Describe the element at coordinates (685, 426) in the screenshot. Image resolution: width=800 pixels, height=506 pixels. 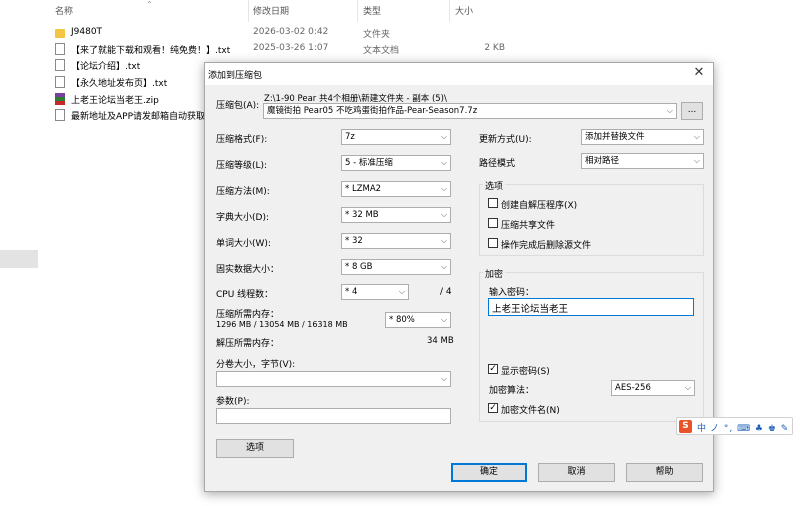
I see `sogou-logo-icon: S` at that location.